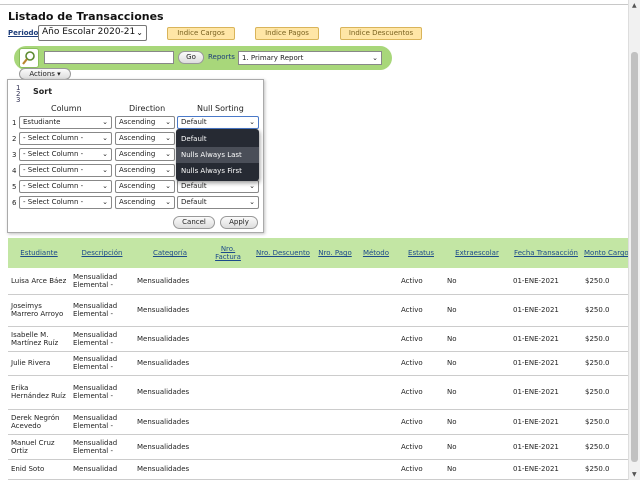  Describe the element at coordinates (273, 58) in the screenshot. I see `reports-value: 1. Primary Report` at that location.